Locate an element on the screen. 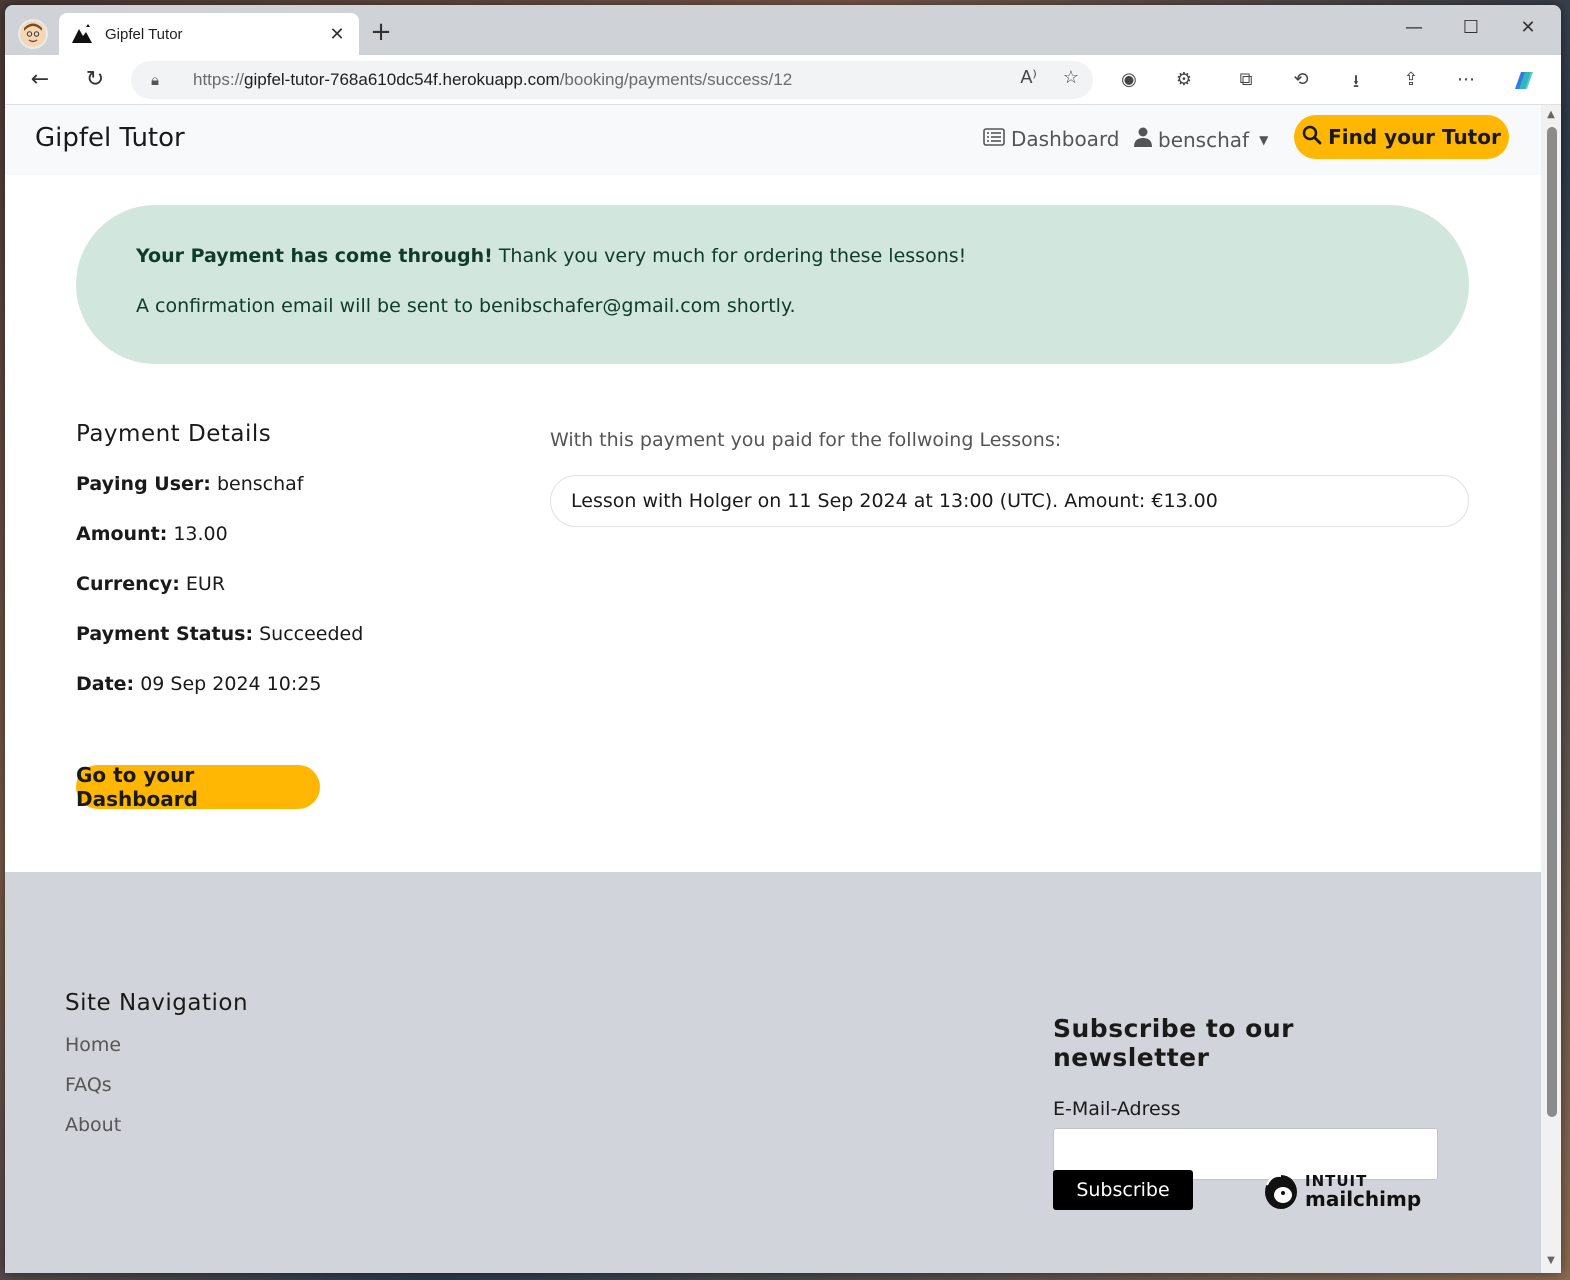 The image size is (1570, 1280). email-label: E-Mail-Adress is located at coordinates (1117, 1109).